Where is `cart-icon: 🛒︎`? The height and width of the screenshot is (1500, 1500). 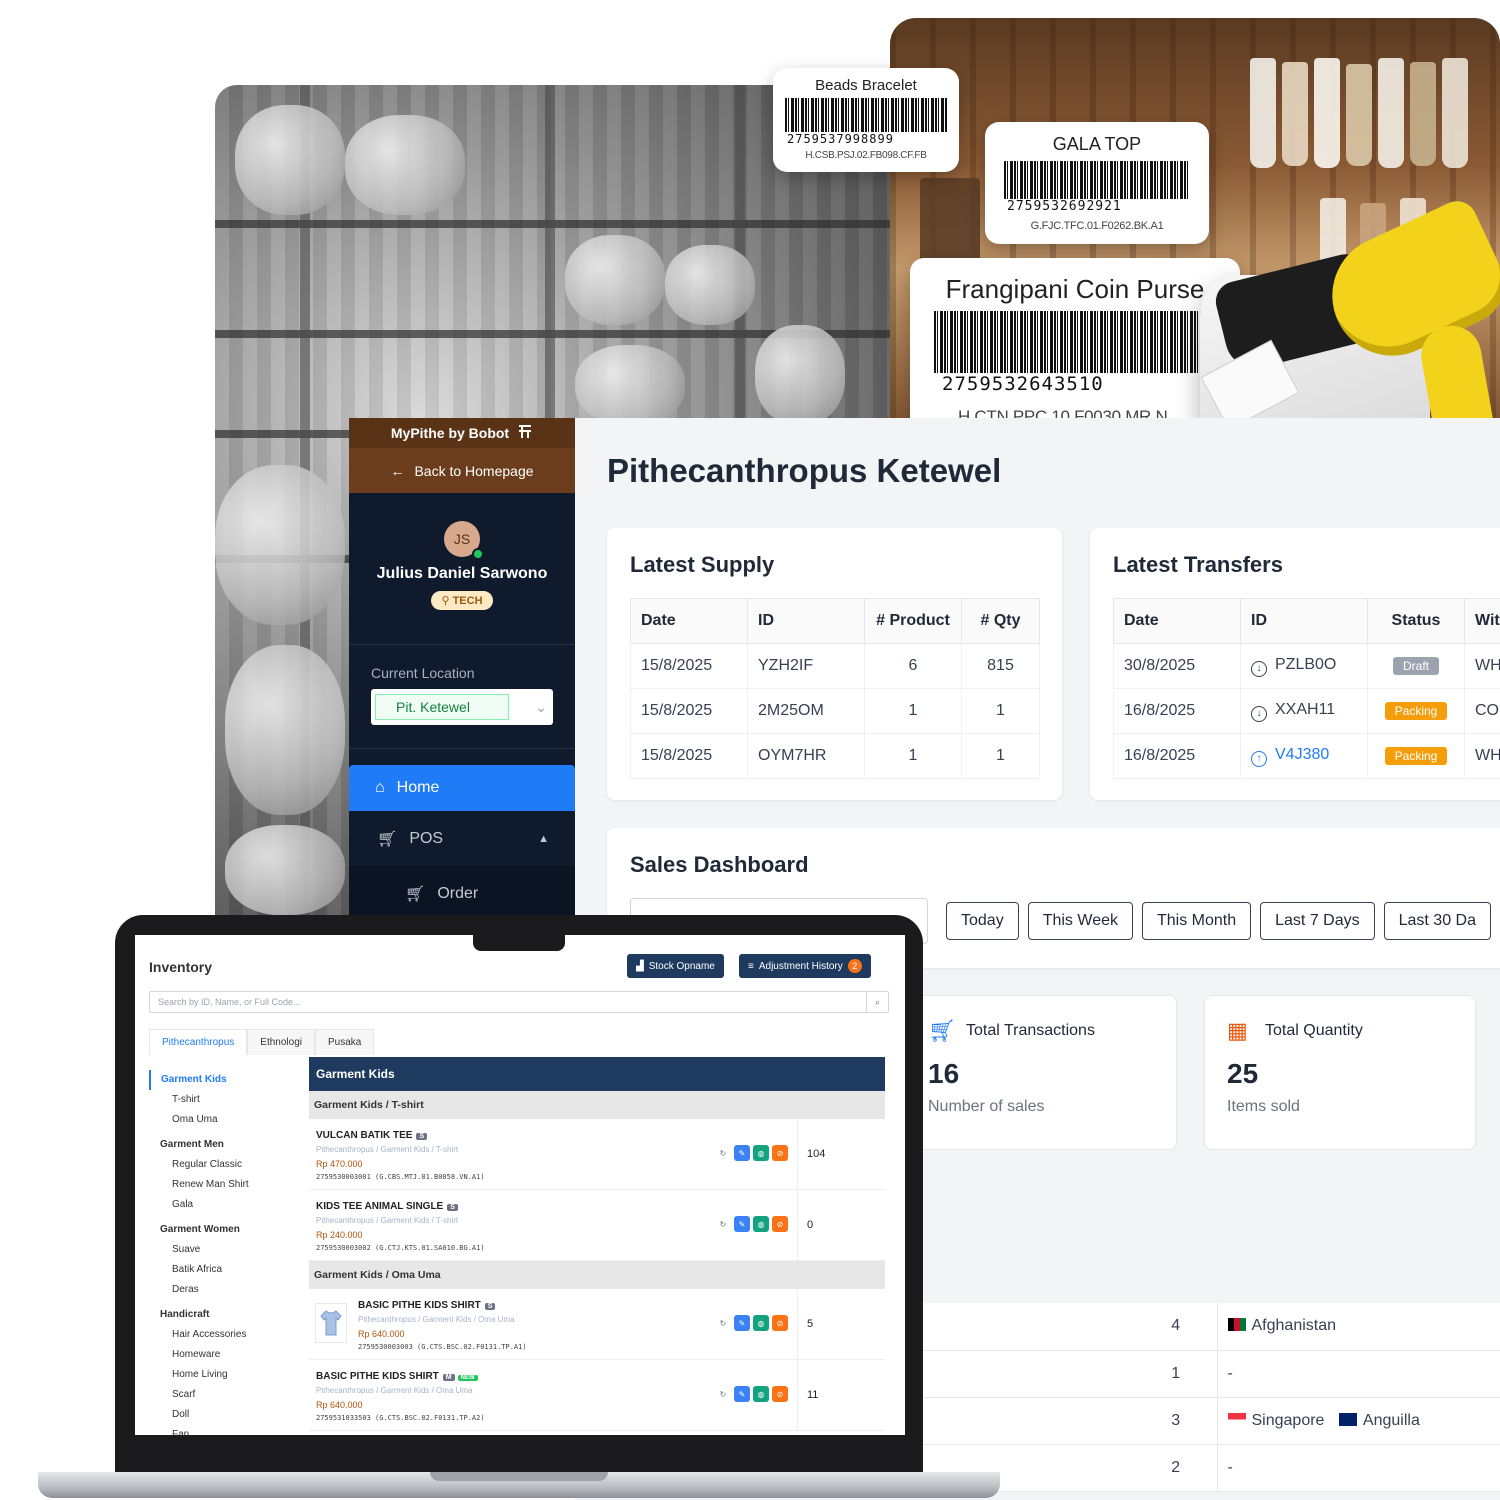
cart-icon: 🛒︎ is located at coordinates (387, 839).